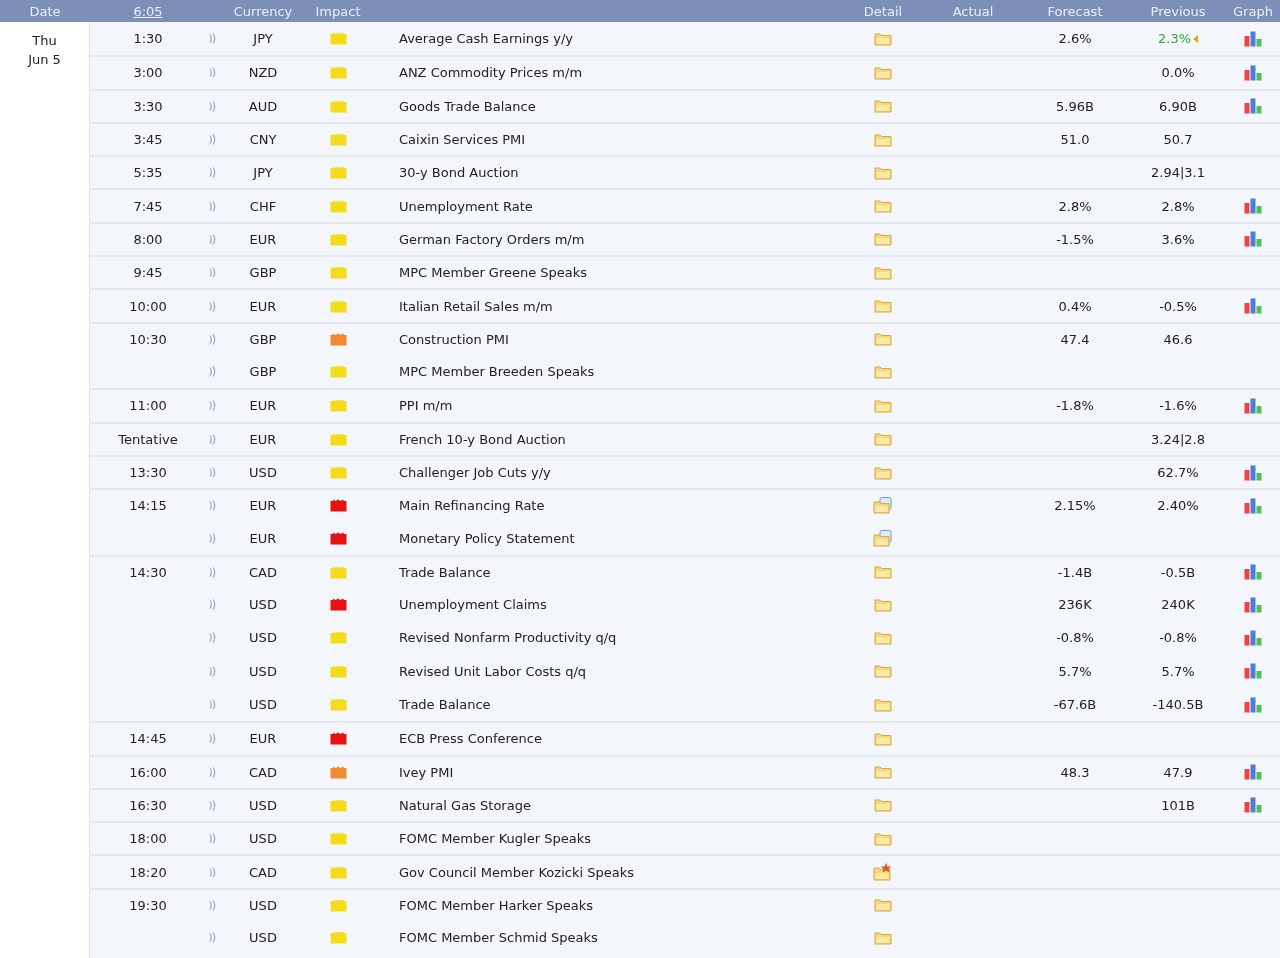 Image resolution: width=1280 pixels, height=958 pixels. What do you see at coordinates (495, 839) in the screenshot?
I see `event-title: FOMC Member Kugler Speaks` at bounding box center [495, 839].